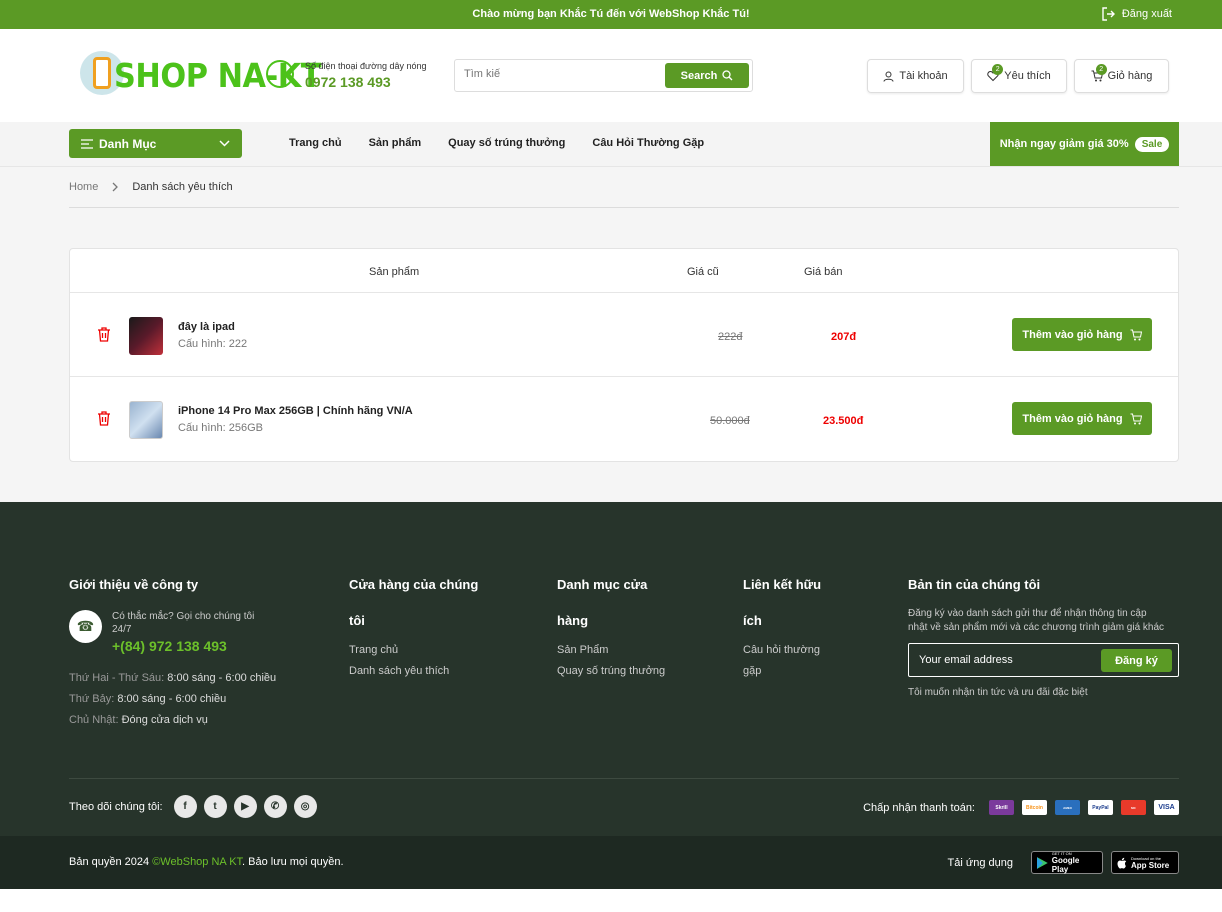  Describe the element at coordinates (293, 862) in the screenshot. I see `copyright-post: . Bảo lưu mọi quyền.` at that location.